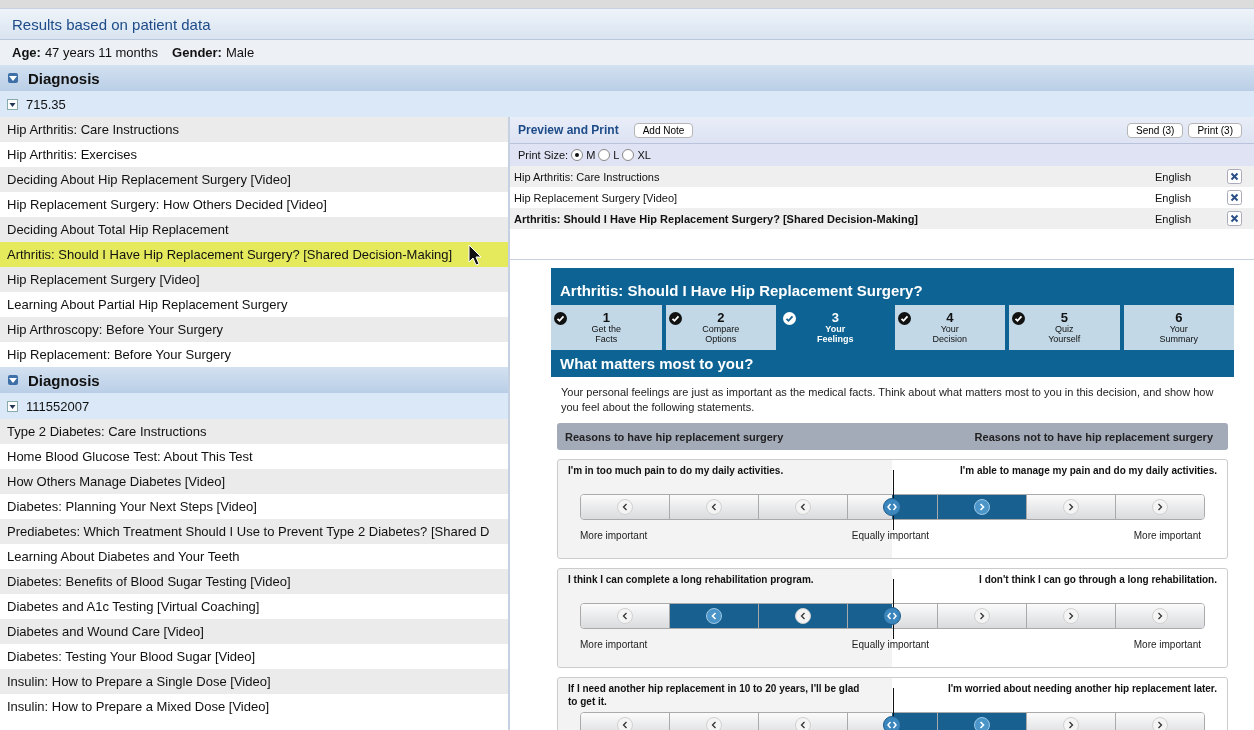  What do you see at coordinates (254, 481) in the screenshot?
I see `article-list-item: How Others Manage Diabetes [Video]` at bounding box center [254, 481].